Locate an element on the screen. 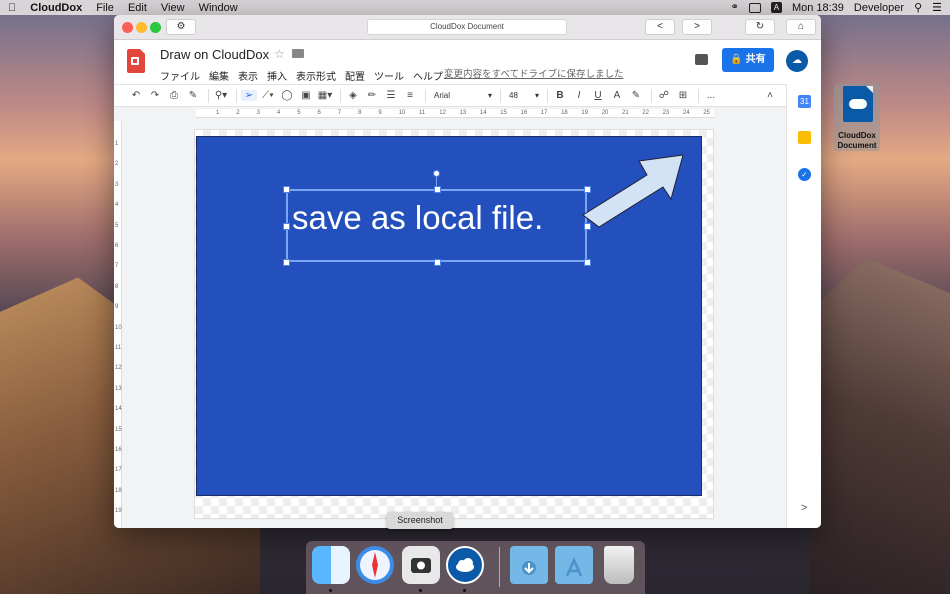 This screenshot has height=594, width=950. battery-icon is located at coordinates (754, 7).